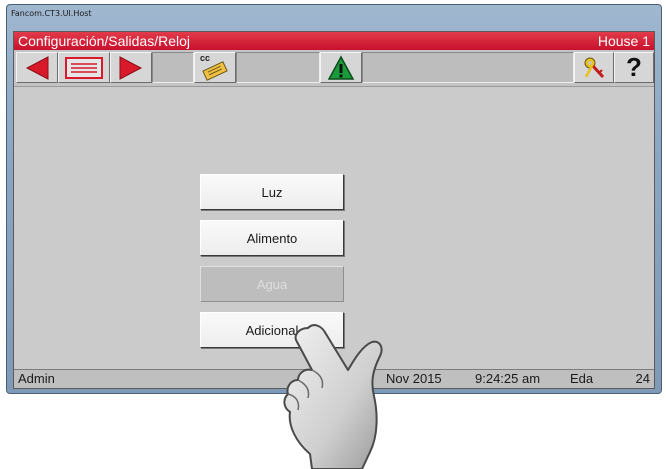 The image size is (666, 469). Describe the element at coordinates (272, 284) in the screenshot. I see `menu-button-agua: Agua` at that location.